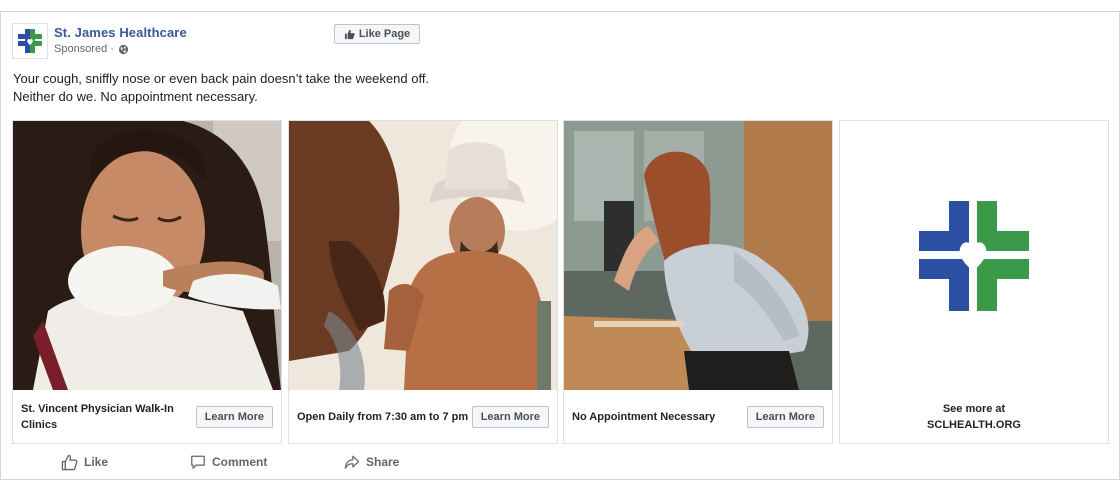 This screenshot has height=480, width=1120. What do you see at coordinates (974, 417) in the screenshot?
I see `see-more-link: See more at SCLHEALTH.ORG` at bounding box center [974, 417].